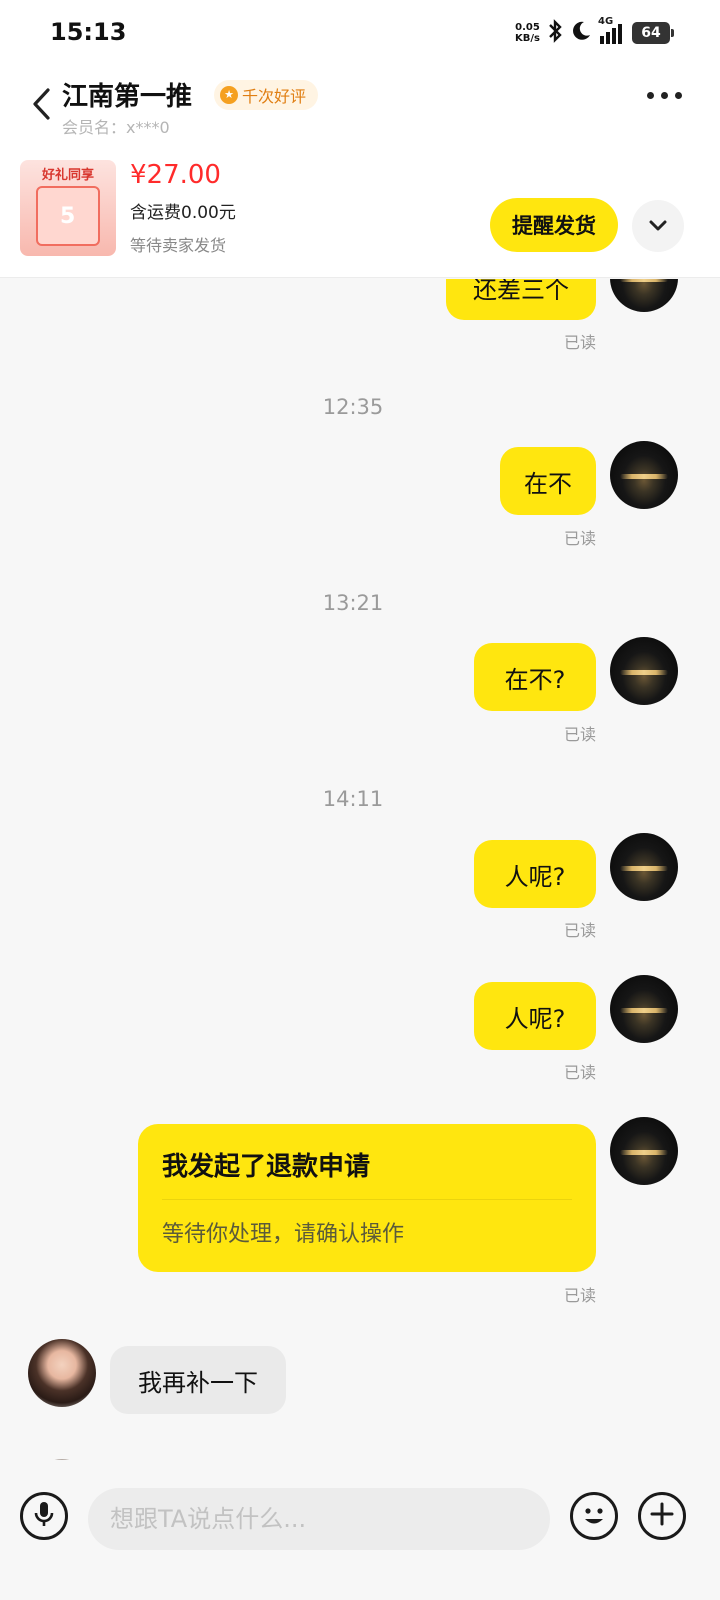 This screenshot has height=1600, width=720. Describe the element at coordinates (229, 95) in the screenshot. I see `rating-badge-icon: ★` at that location.